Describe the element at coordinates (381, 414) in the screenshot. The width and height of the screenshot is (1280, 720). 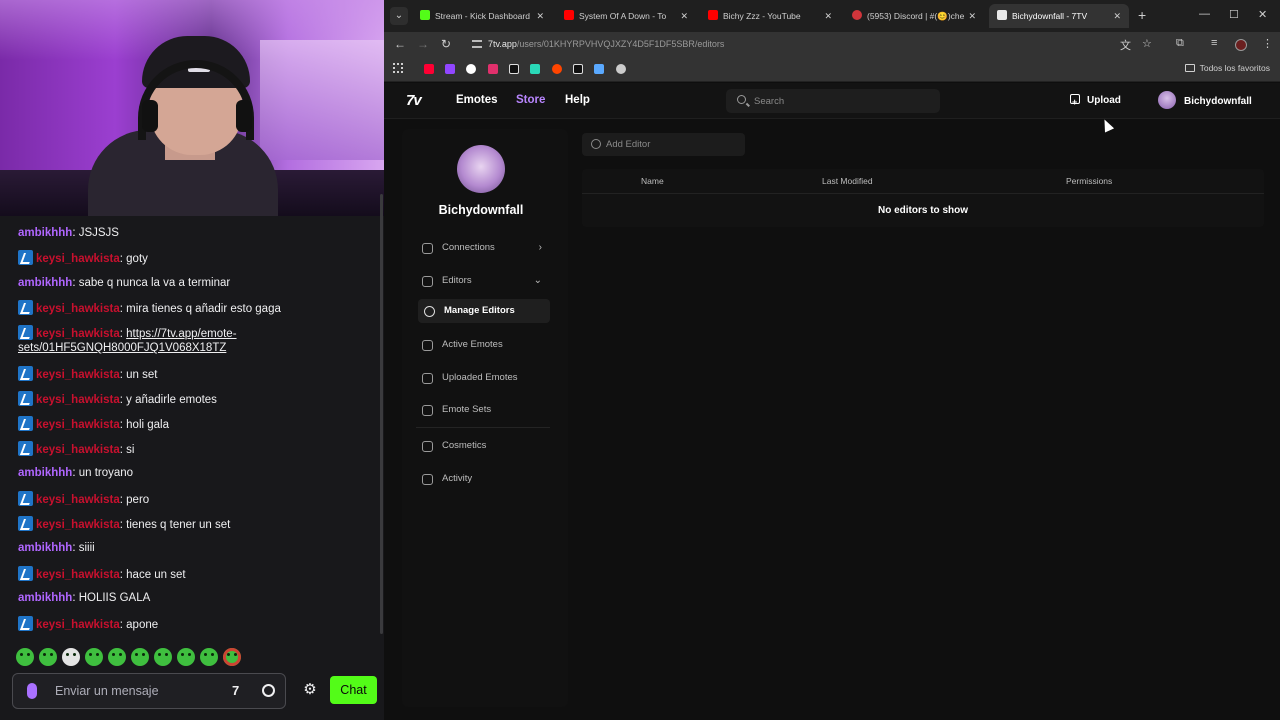
I see `chat-scrollbar` at that location.